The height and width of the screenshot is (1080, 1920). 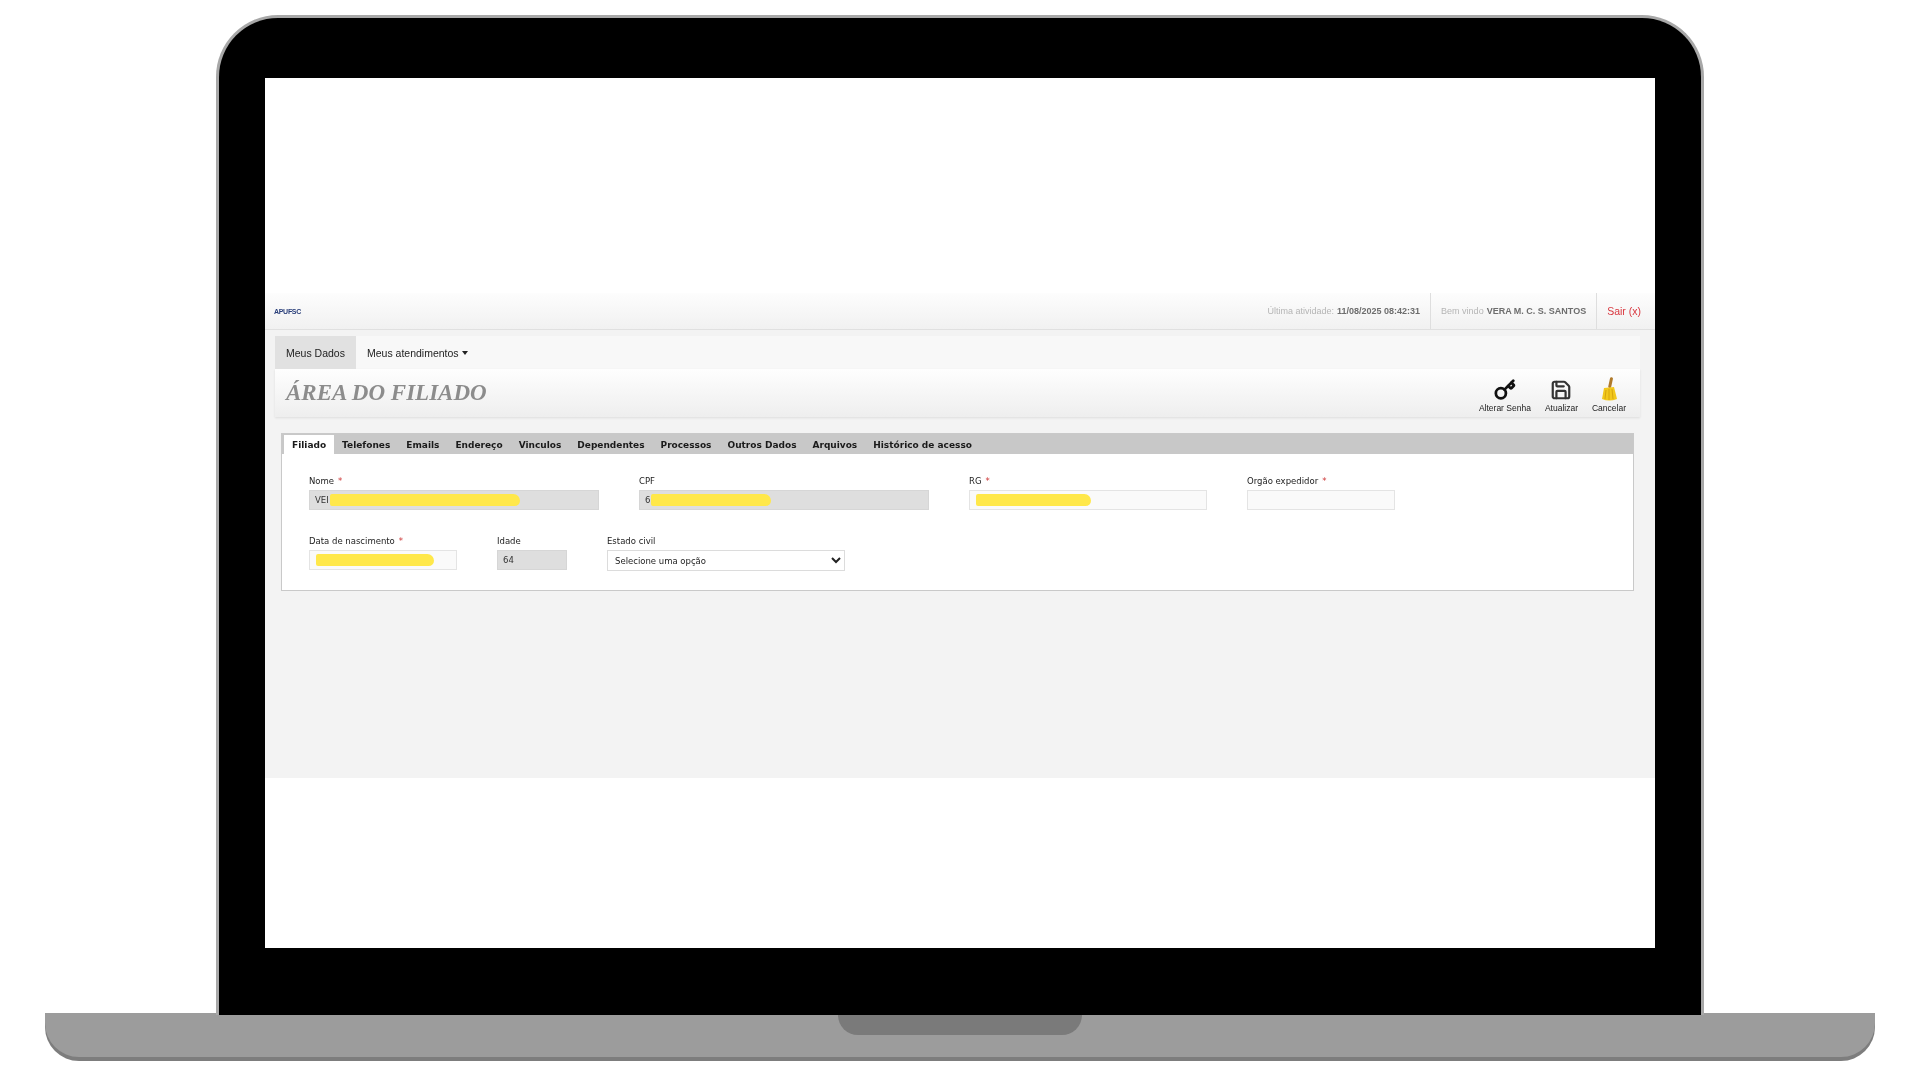 What do you see at coordinates (366, 444) in the screenshot?
I see `tab: Telefones` at bounding box center [366, 444].